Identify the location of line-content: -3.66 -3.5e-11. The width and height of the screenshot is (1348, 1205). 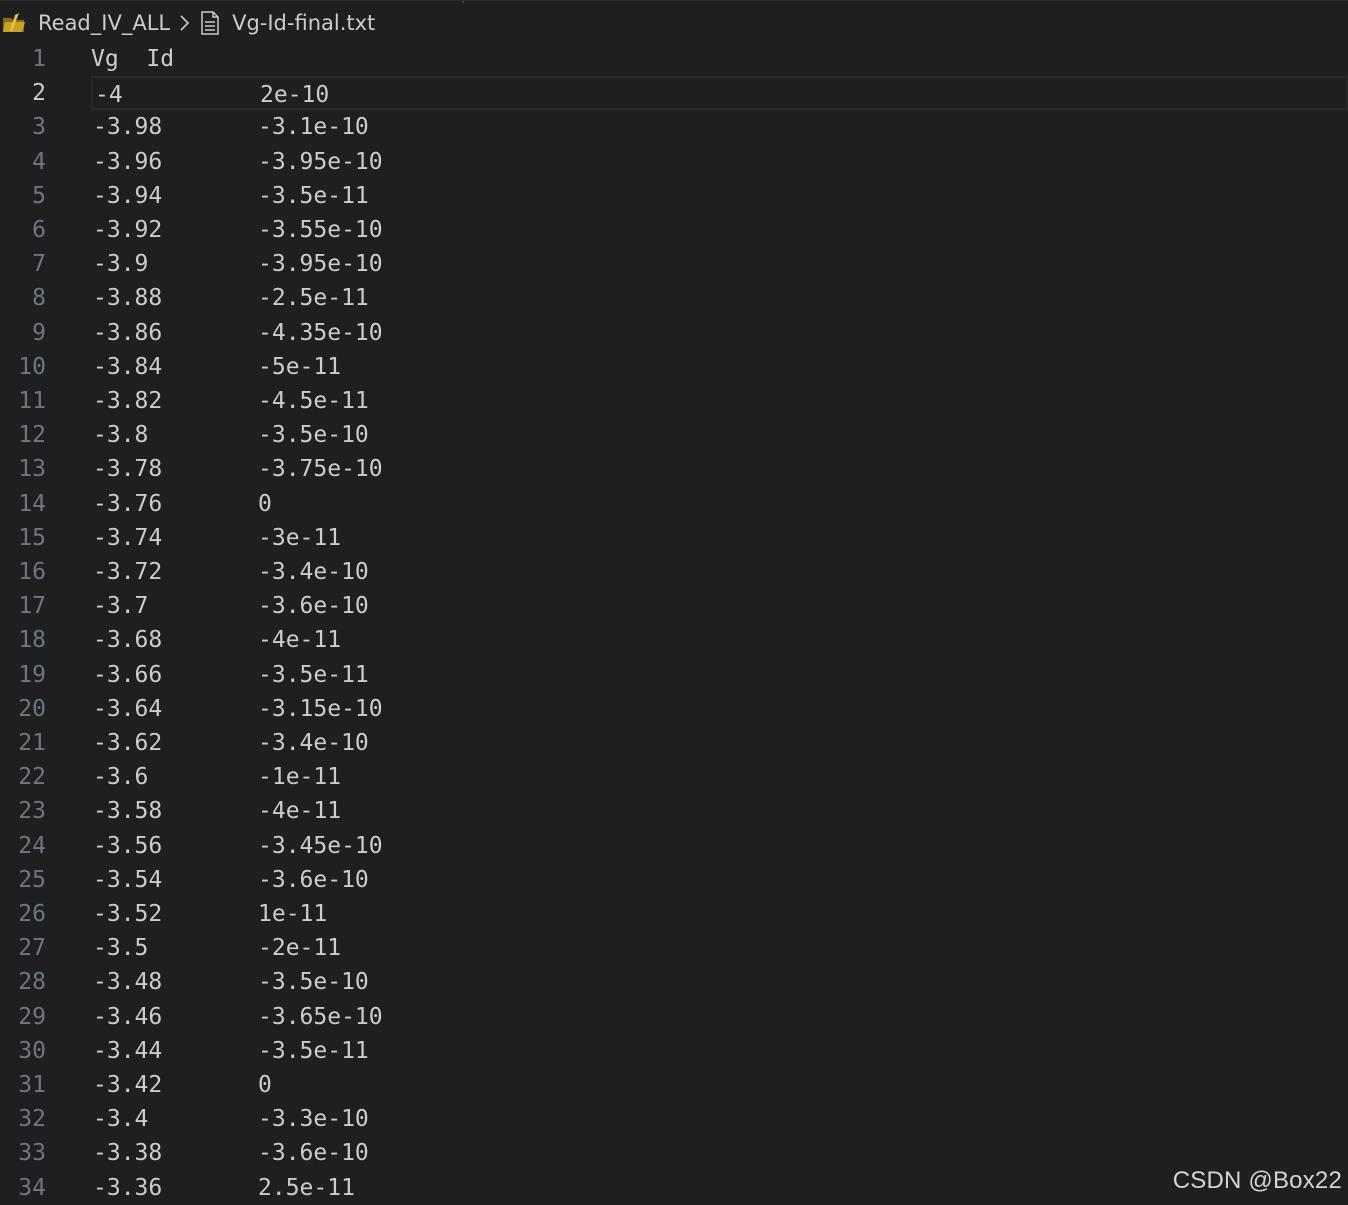
(719, 675).